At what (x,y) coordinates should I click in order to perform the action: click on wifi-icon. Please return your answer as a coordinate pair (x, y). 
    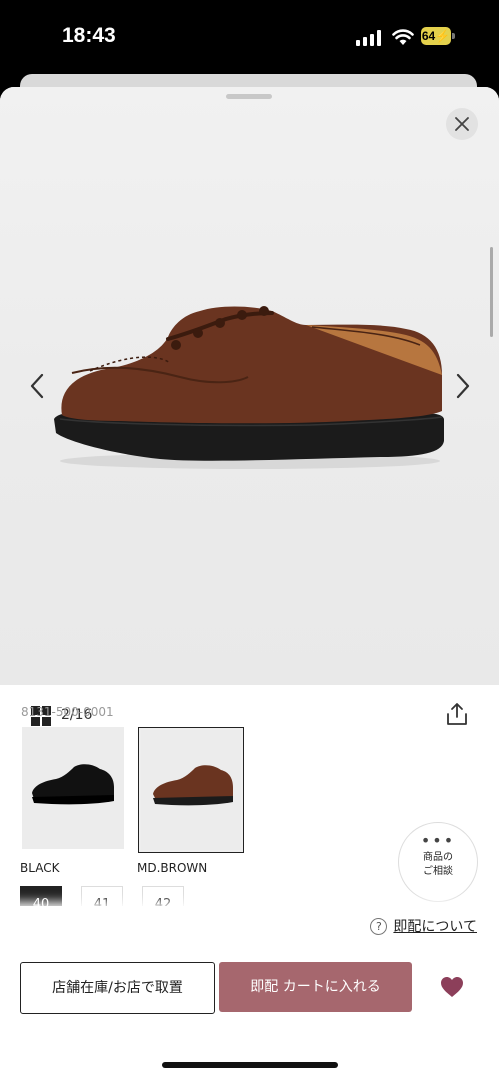
    Looking at the image, I should click on (403, 37).